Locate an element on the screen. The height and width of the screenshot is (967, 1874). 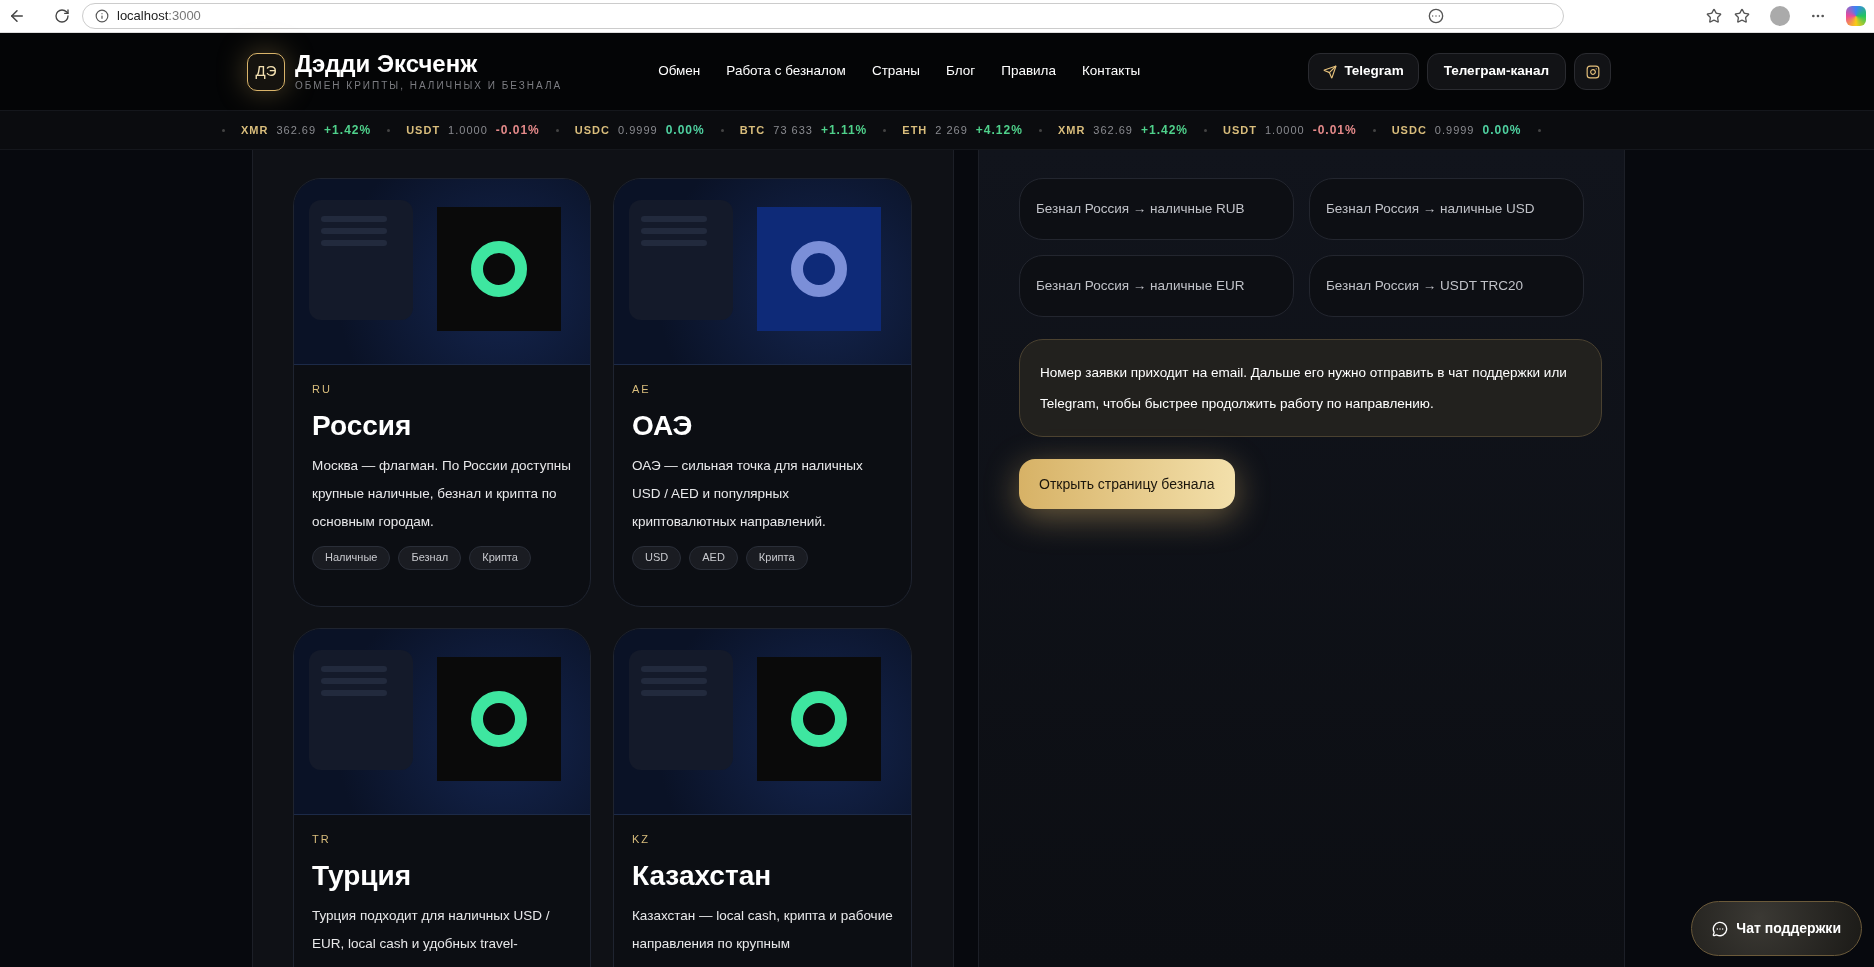
country-description: Москва — флагман. По России доступны крупные наличные, безнал и крипта по основным городам. is located at coordinates (442, 493).